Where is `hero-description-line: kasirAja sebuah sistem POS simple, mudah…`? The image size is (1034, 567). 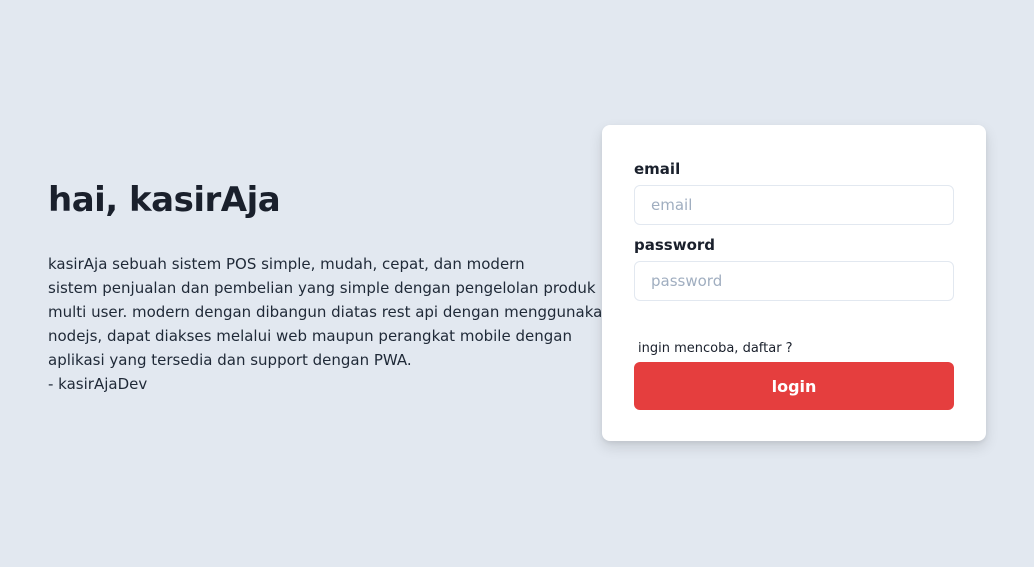
hero-description-line: kasirAja sebuah sistem POS simple, mudah… is located at coordinates (286, 264).